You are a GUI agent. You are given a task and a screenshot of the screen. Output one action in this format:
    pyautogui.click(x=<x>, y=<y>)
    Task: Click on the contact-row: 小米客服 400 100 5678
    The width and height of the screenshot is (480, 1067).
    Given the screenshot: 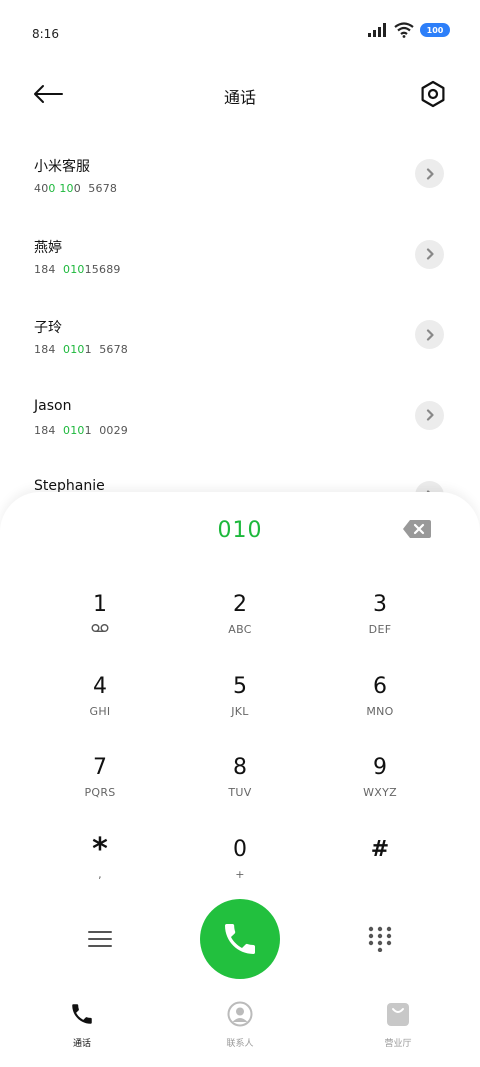 What is the action you would take?
    pyautogui.click(x=240, y=180)
    